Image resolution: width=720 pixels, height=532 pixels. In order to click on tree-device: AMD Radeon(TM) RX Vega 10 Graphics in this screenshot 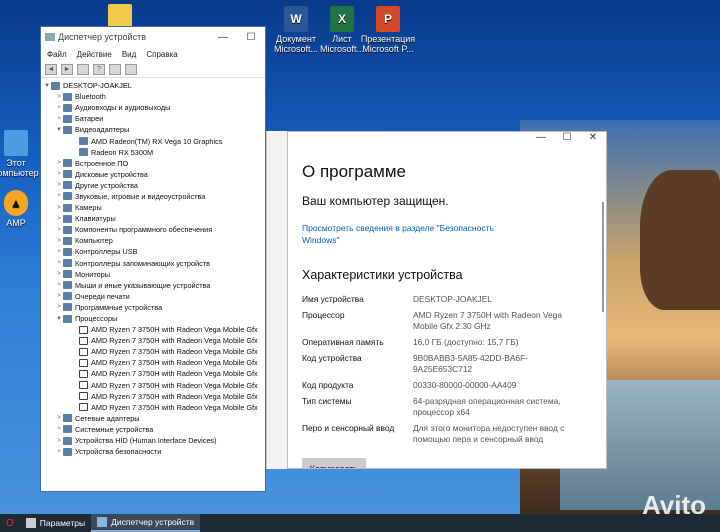, I will do `click(153, 140)`.